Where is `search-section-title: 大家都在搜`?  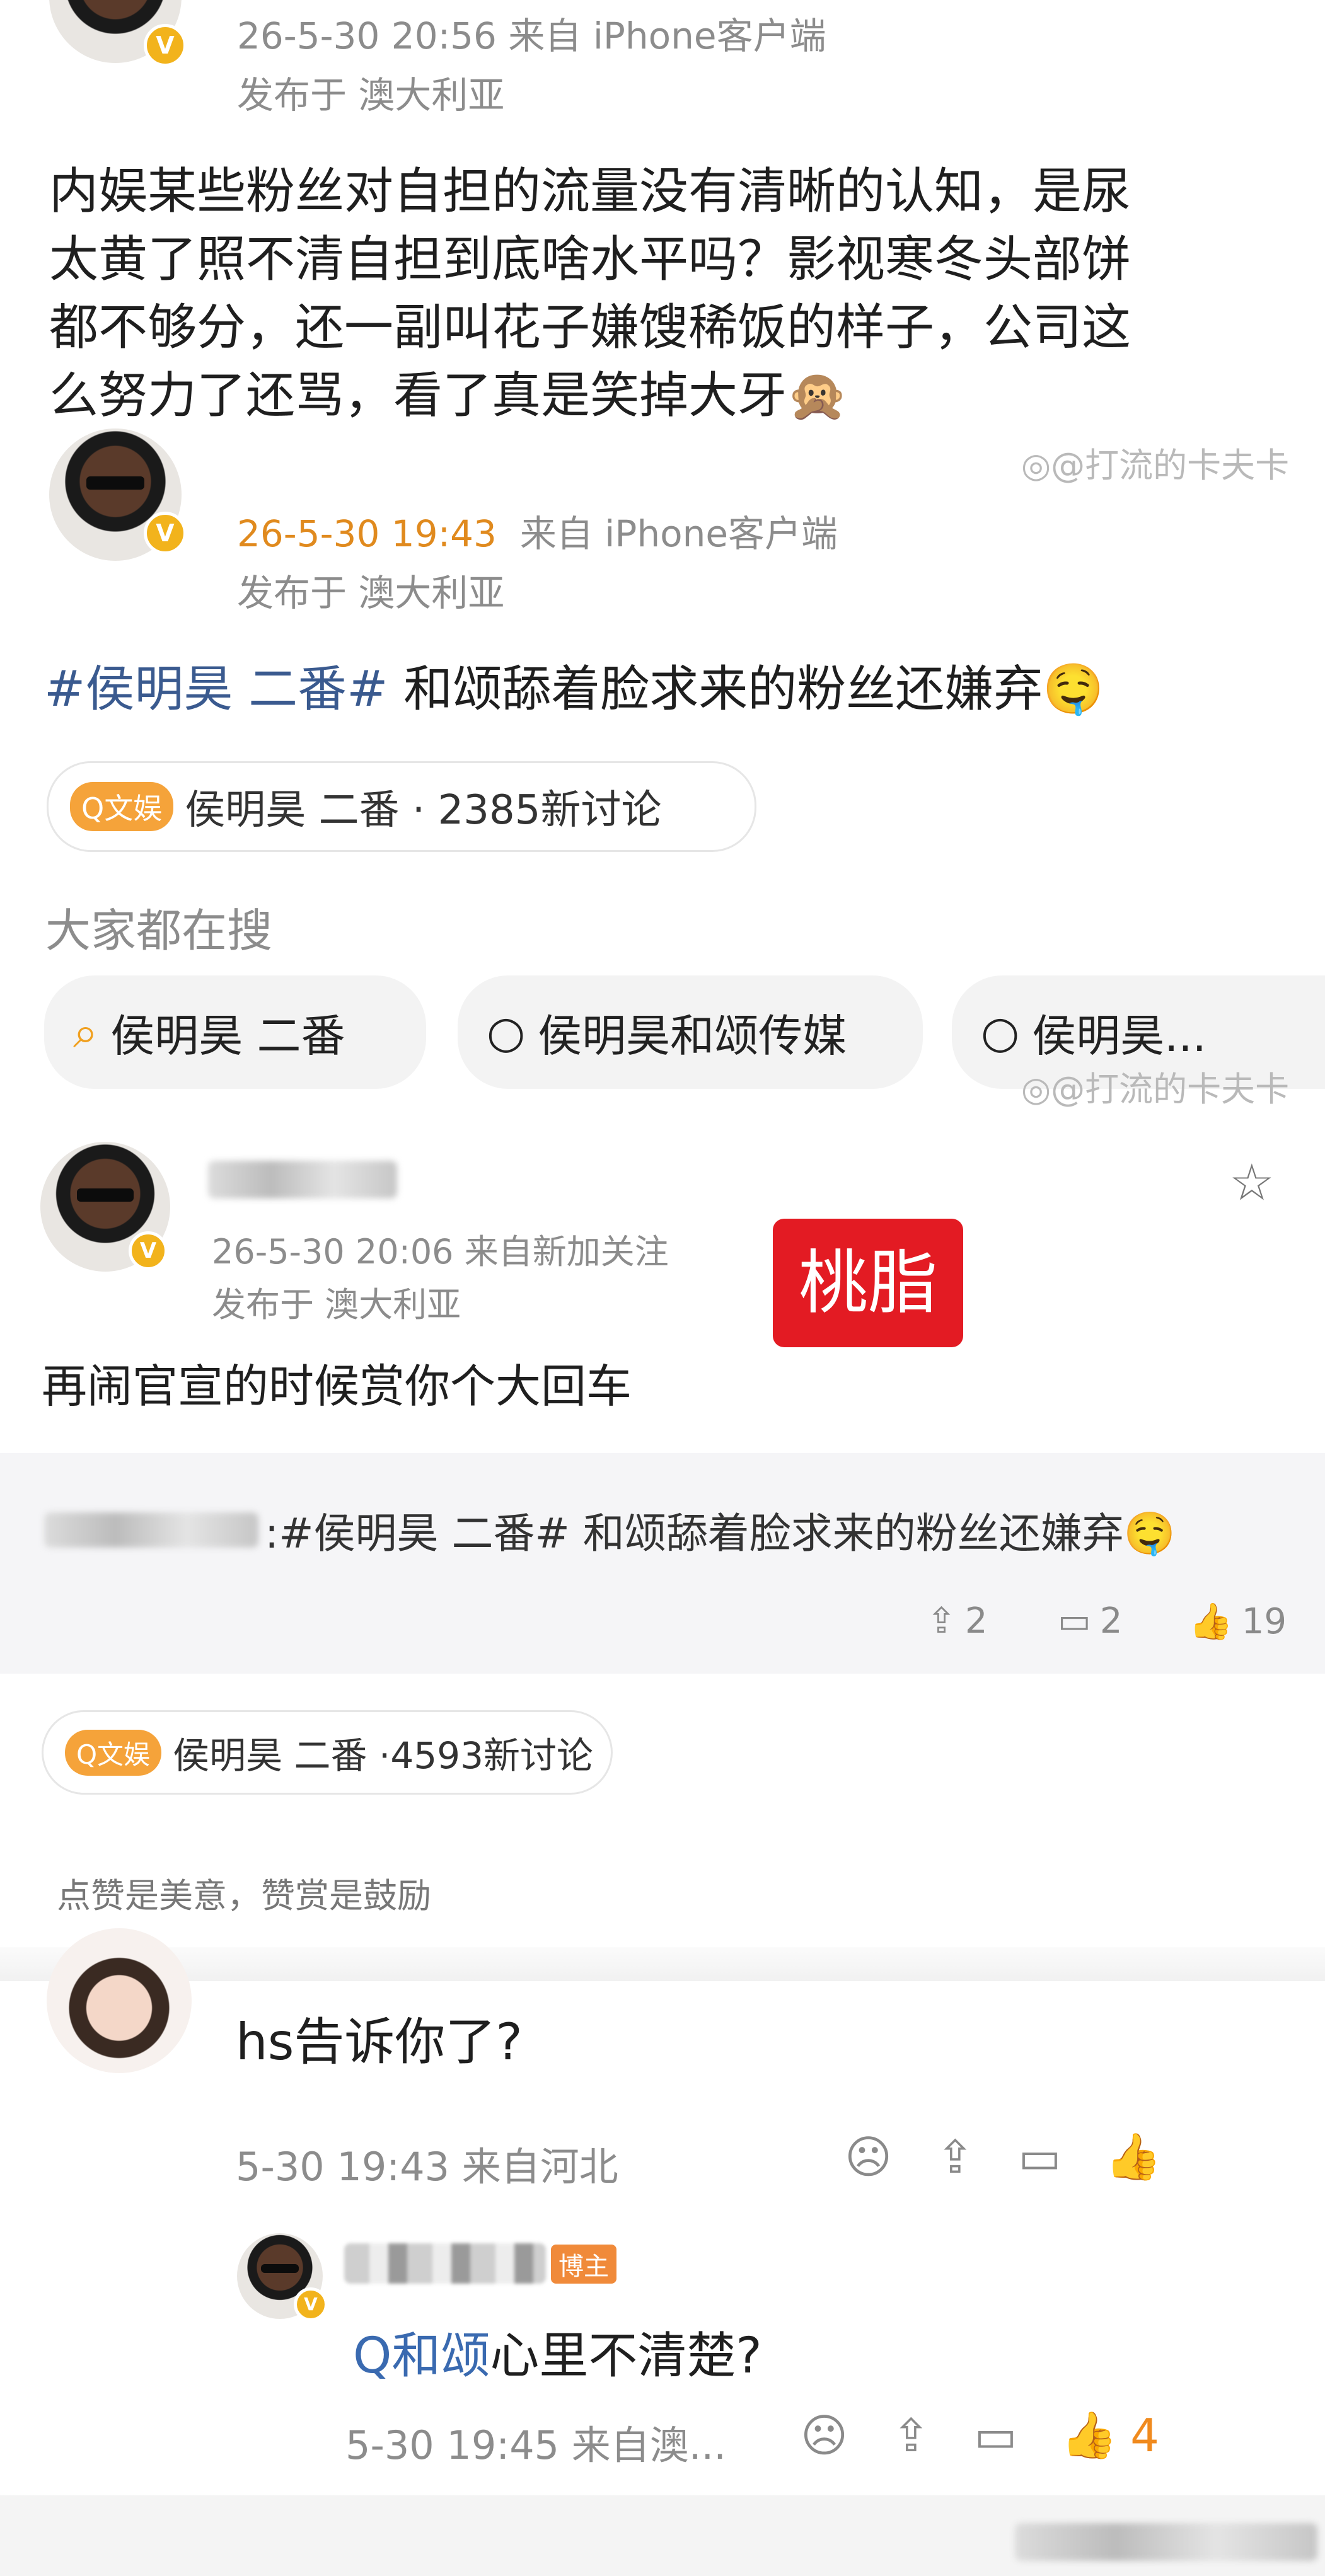
search-section-title: 大家都在搜 is located at coordinates (159, 930).